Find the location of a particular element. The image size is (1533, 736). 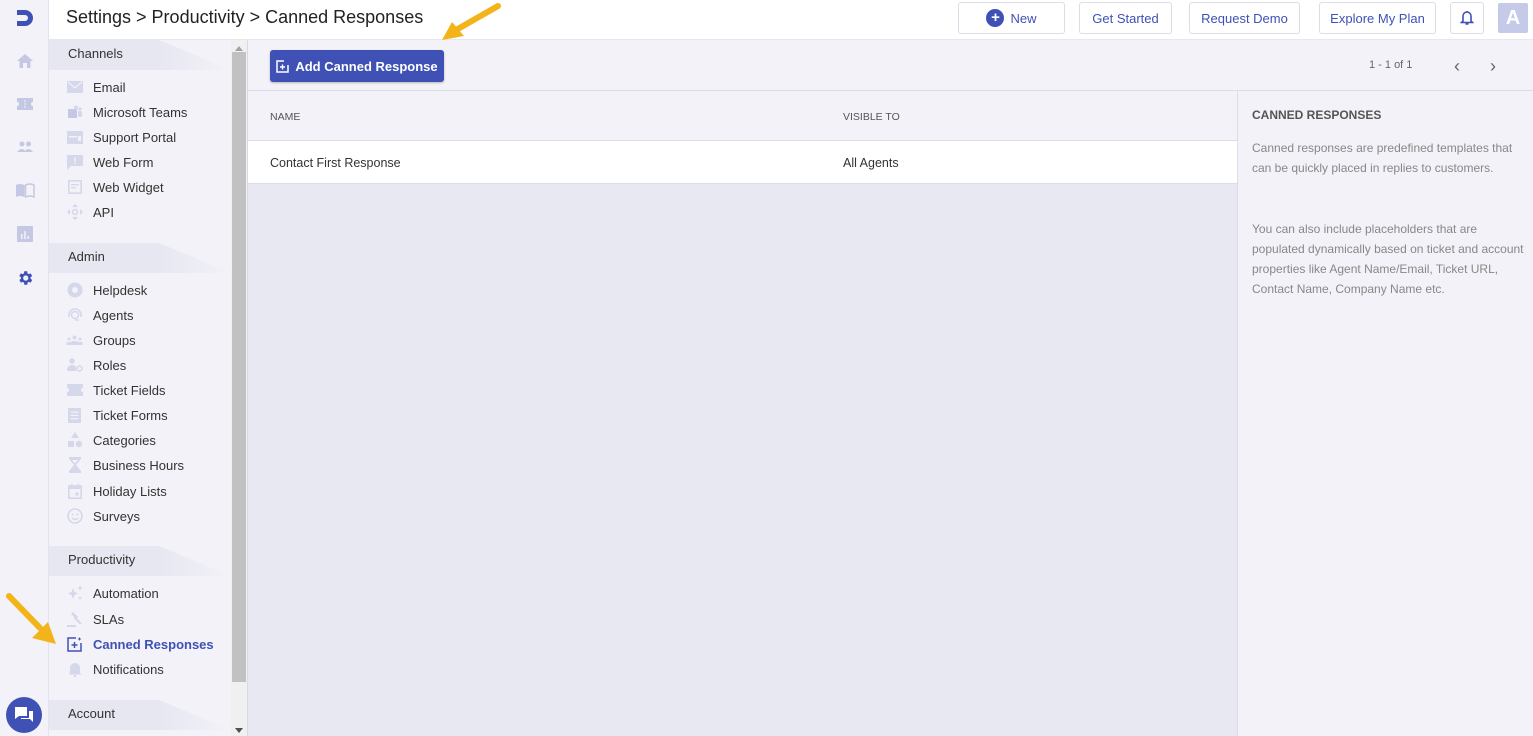

sidebar-item-agents: Agents is located at coordinates (99, 315).